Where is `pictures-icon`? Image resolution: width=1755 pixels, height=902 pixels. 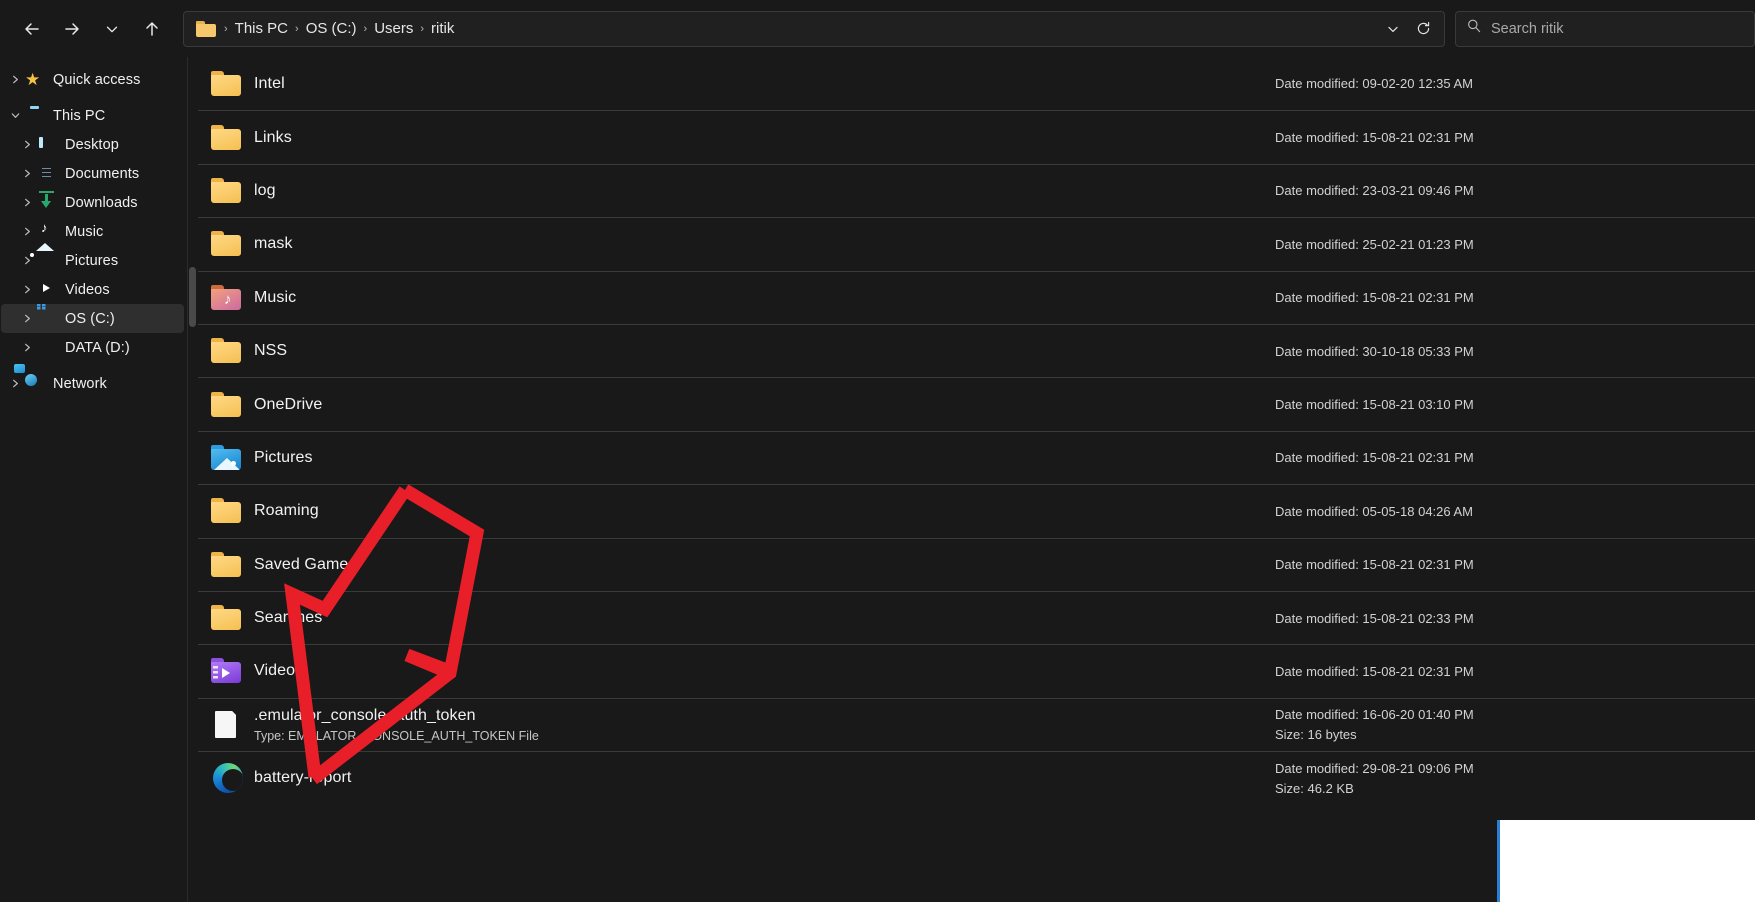
pictures-icon is located at coordinates (47, 261).